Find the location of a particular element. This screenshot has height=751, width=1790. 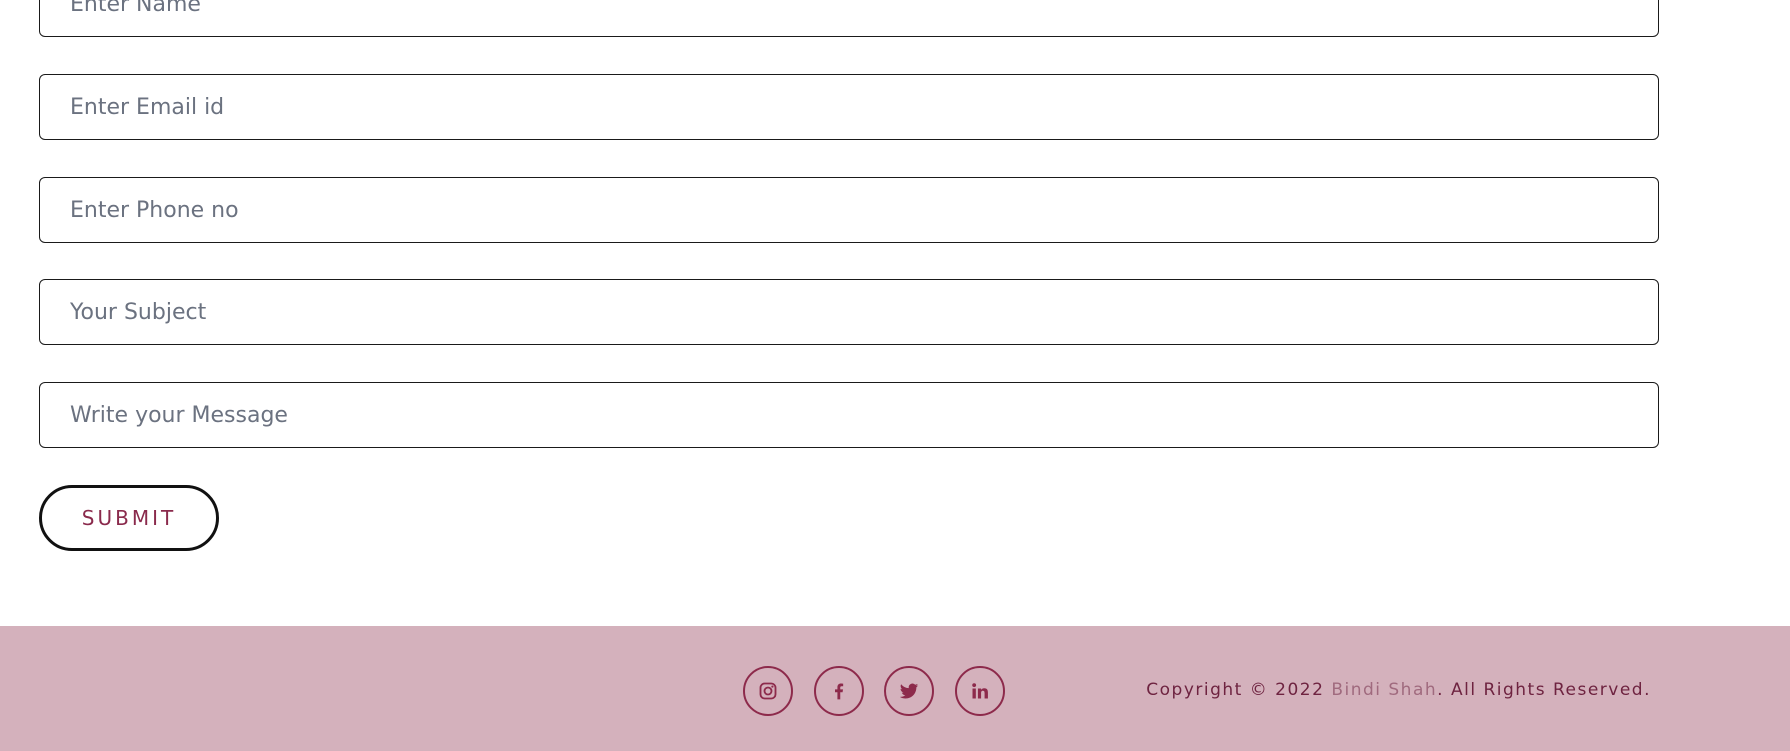

linkedin-icon is located at coordinates (980, 691).